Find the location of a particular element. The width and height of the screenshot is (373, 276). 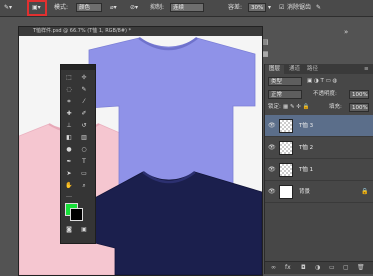

filter-row: 类型 ▣ ◑ T ▭ ◍ is located at coordinates (319, 81).